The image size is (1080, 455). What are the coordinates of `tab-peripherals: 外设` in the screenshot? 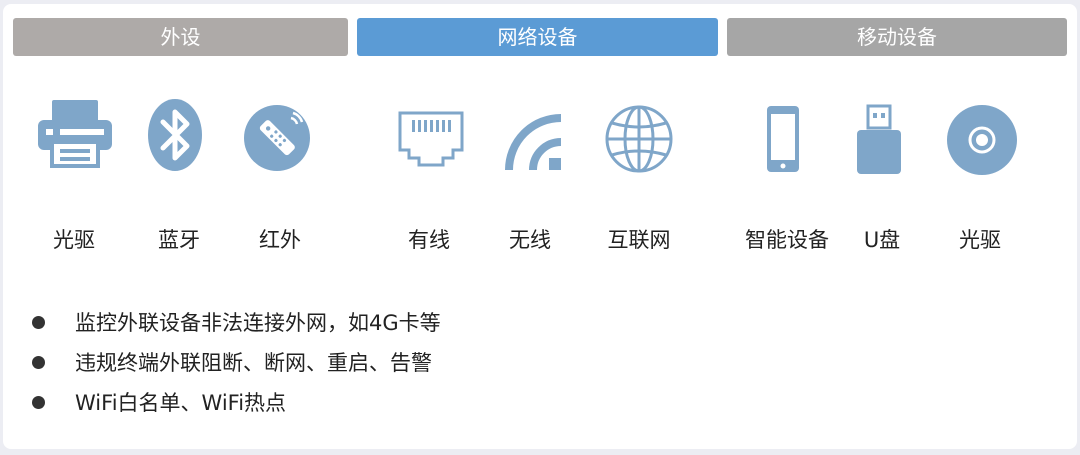 It's located at (180, 37).